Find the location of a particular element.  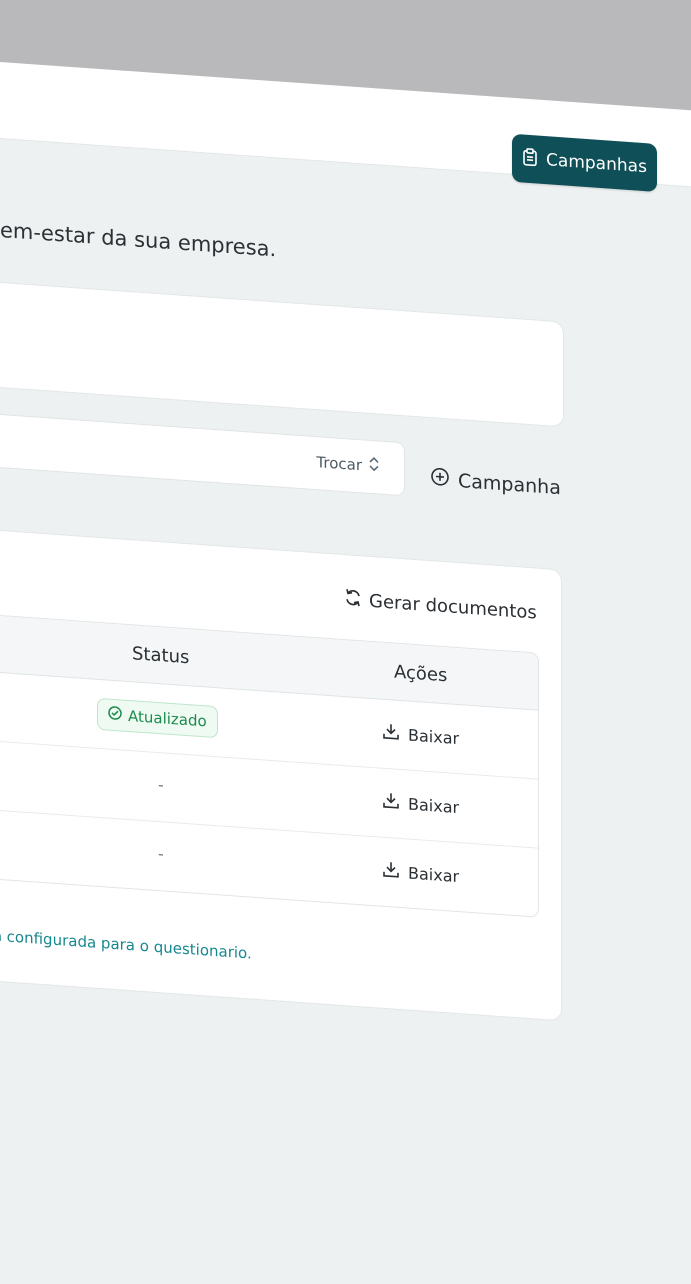

status-text: Atualizado is located at coordinates (167, 719).